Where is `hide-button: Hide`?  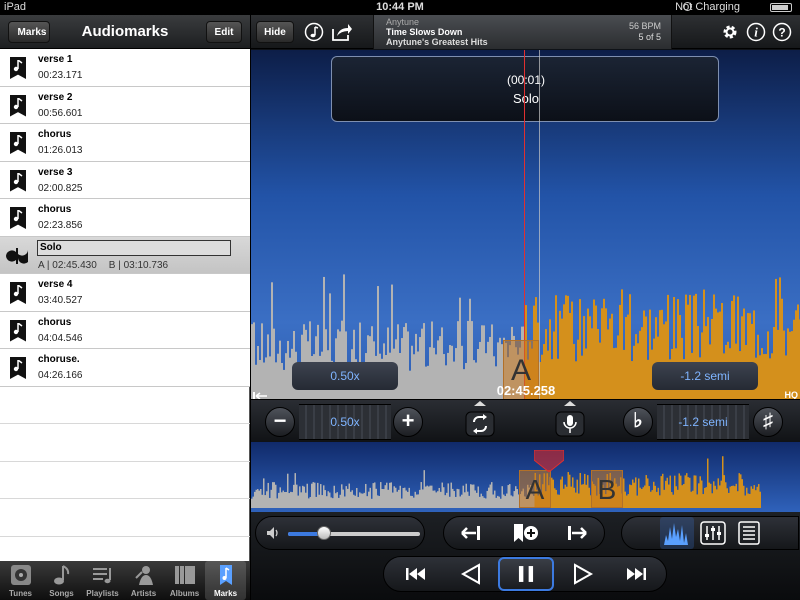 hide-button: Hide is located at coordinates (275, 32).